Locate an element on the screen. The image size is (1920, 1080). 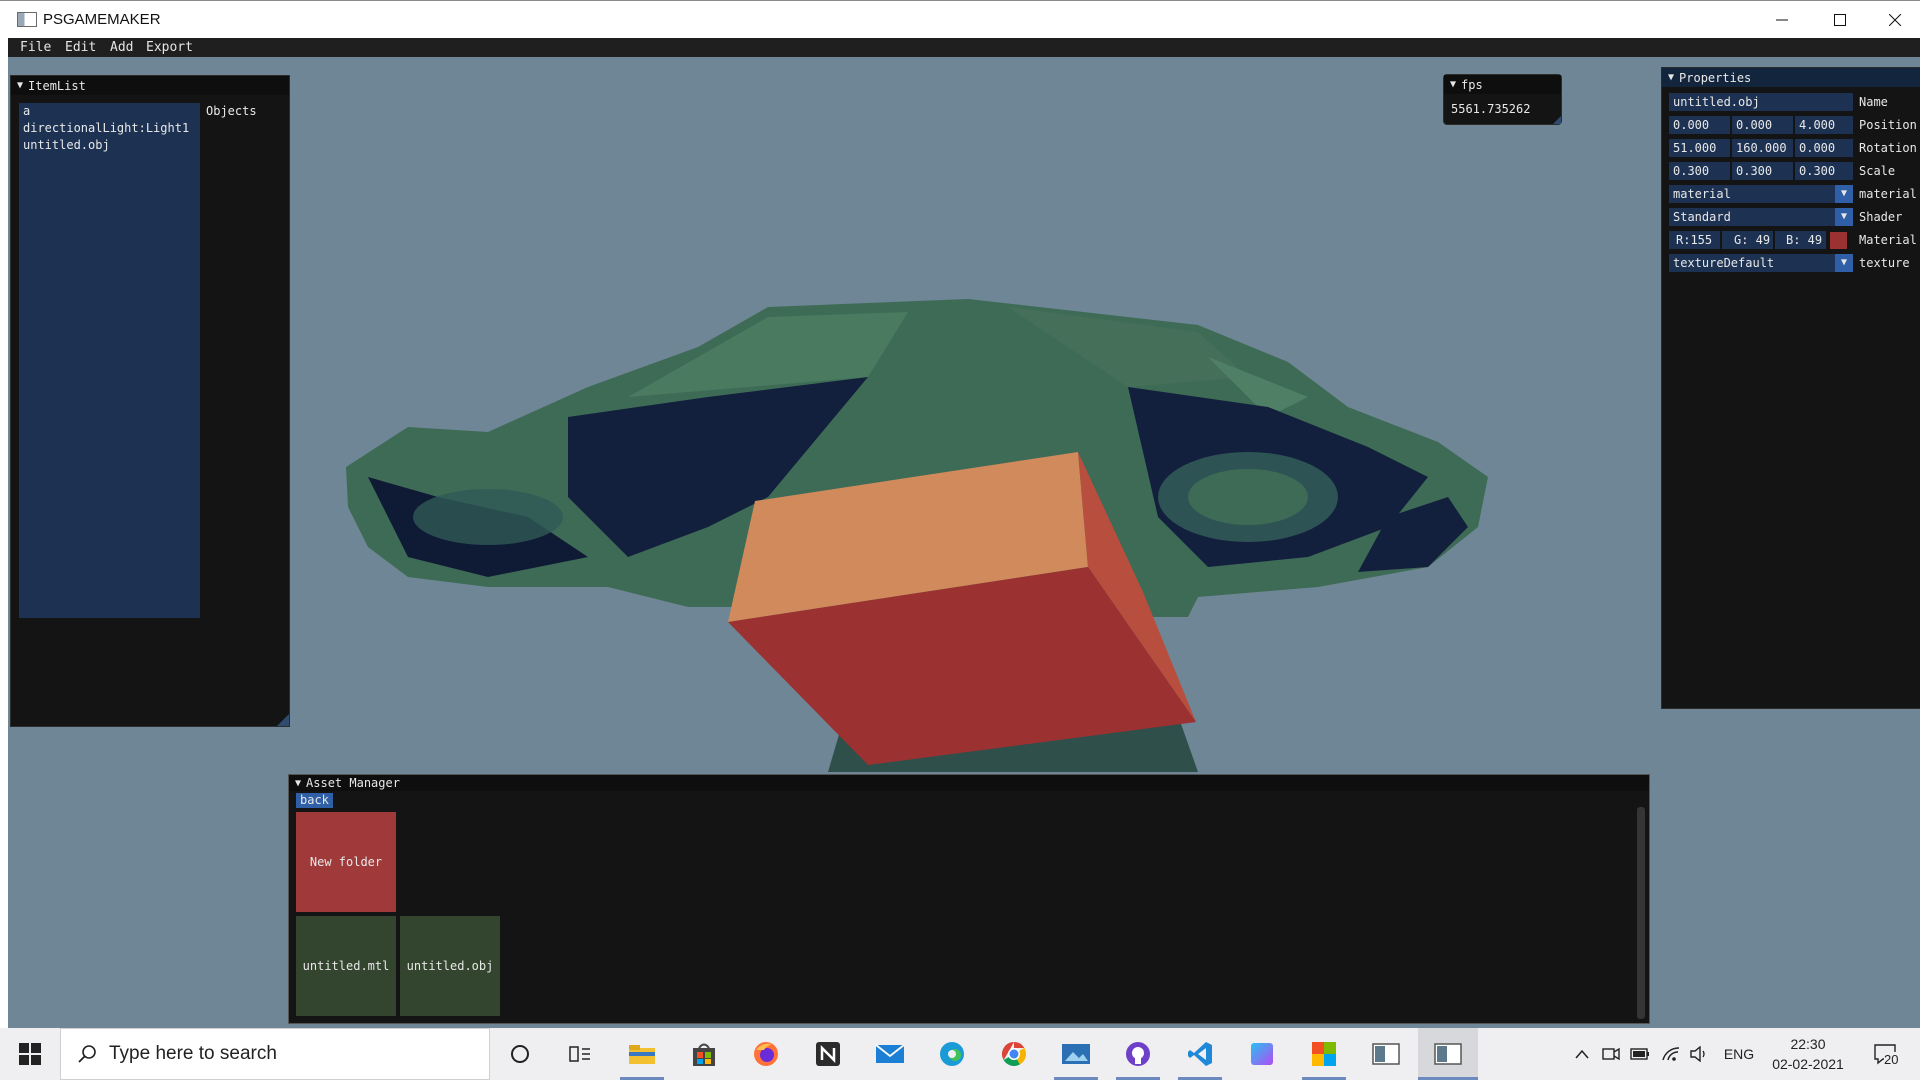
menu-add: Add is located at coordinates (121, 47).